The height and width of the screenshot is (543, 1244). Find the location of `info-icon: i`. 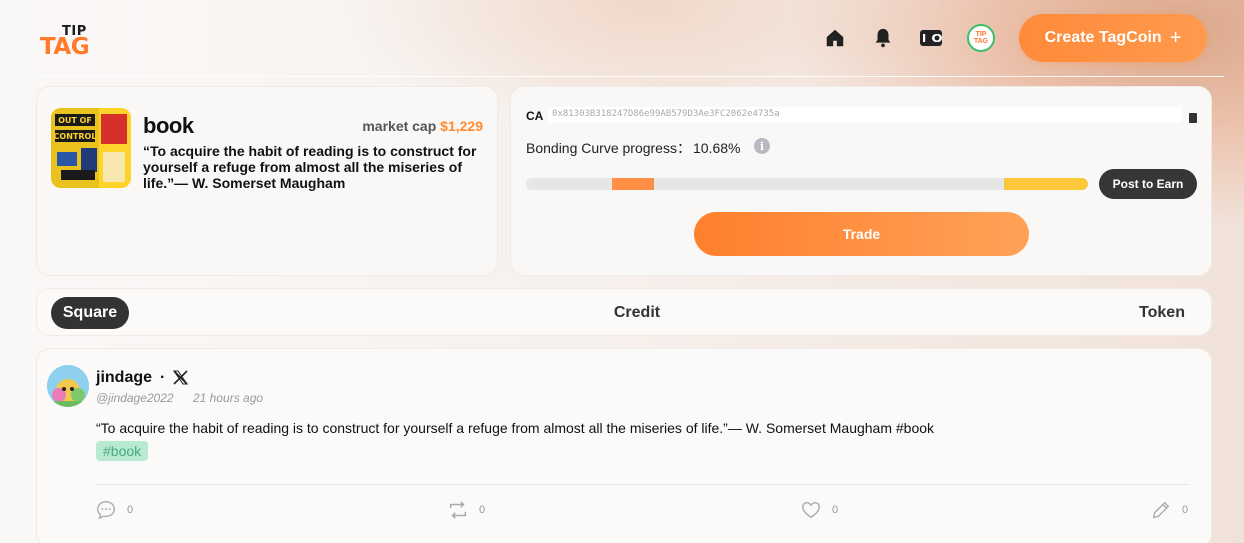

info-icon: i is located at coordinates (762, 146).